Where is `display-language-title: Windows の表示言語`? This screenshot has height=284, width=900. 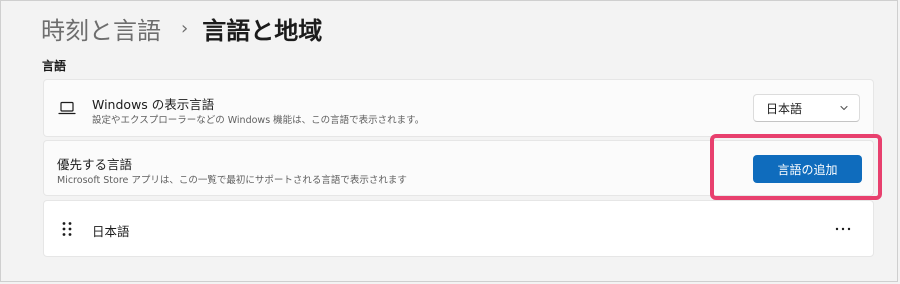 display-language-title: Windows の表示言語 is located at coordinates (153, 104).